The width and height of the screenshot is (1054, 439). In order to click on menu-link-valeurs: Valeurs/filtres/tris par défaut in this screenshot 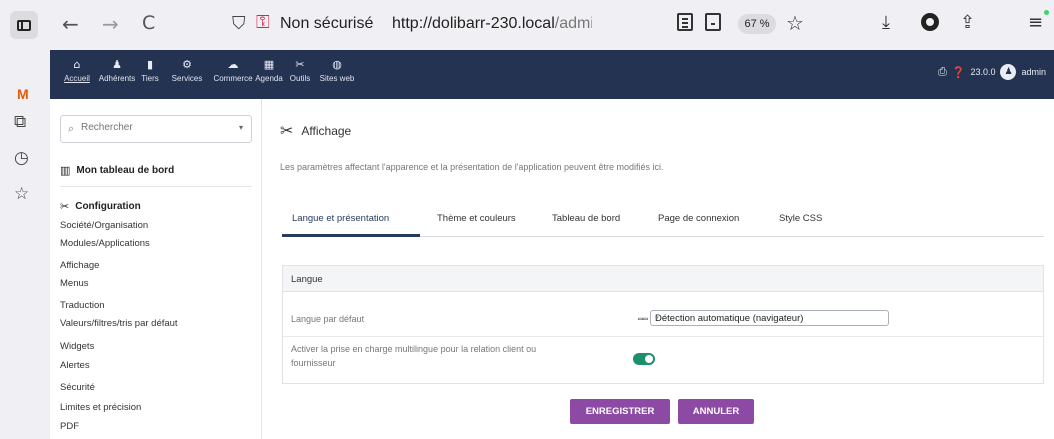, I will do `click(119, 323)`.